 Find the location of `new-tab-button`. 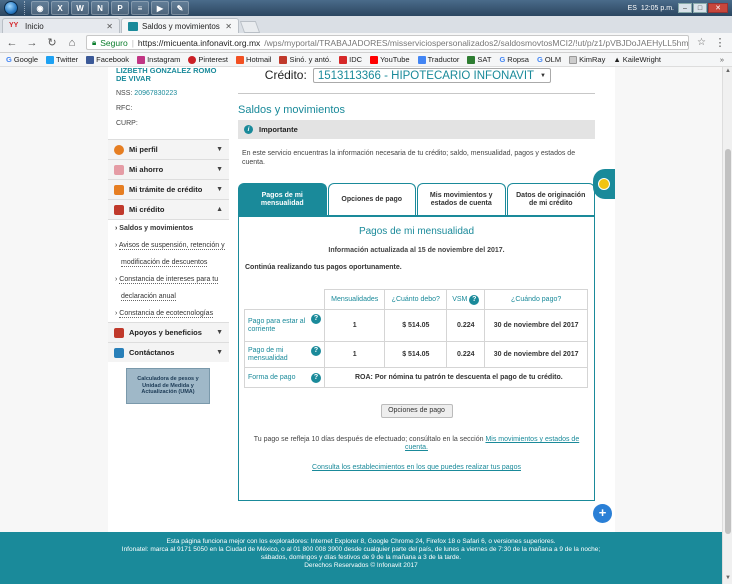

new-tab-button is located at coordinates (250, 27).